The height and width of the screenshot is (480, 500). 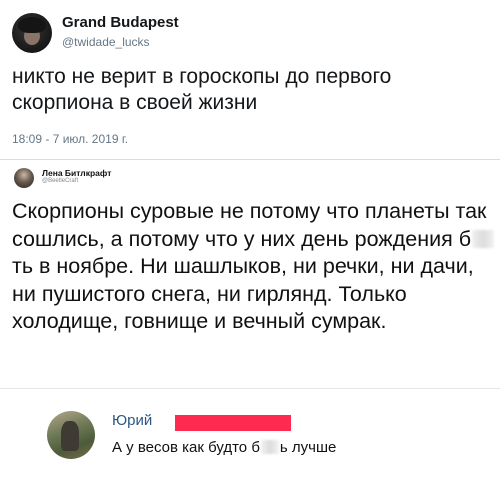 What do you see at coordinates (132, 420) in the screenshot?
I see `comment-author-name: Юрий` at bounding box center [132, 420].